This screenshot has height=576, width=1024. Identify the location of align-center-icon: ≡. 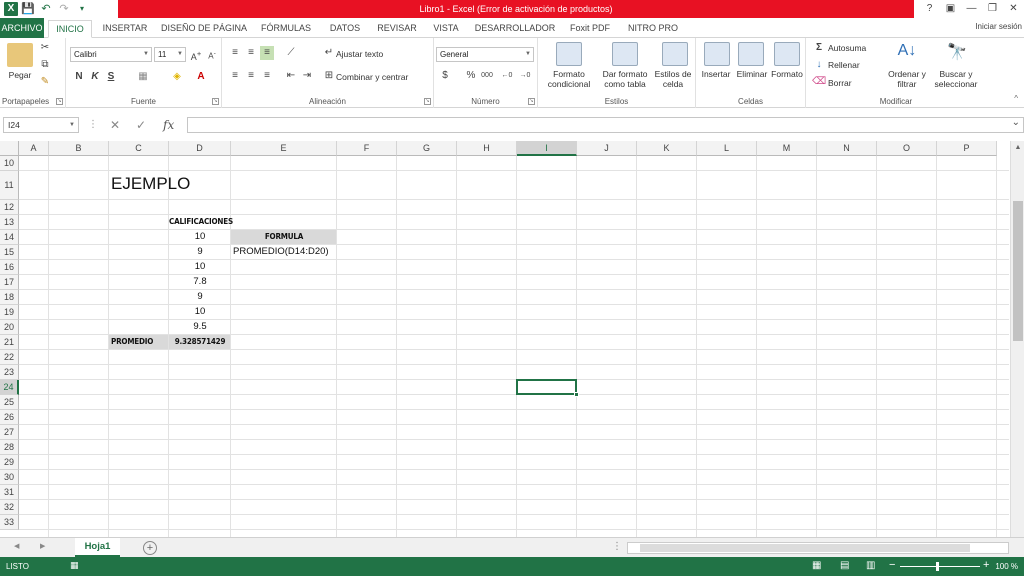
(251, 76).